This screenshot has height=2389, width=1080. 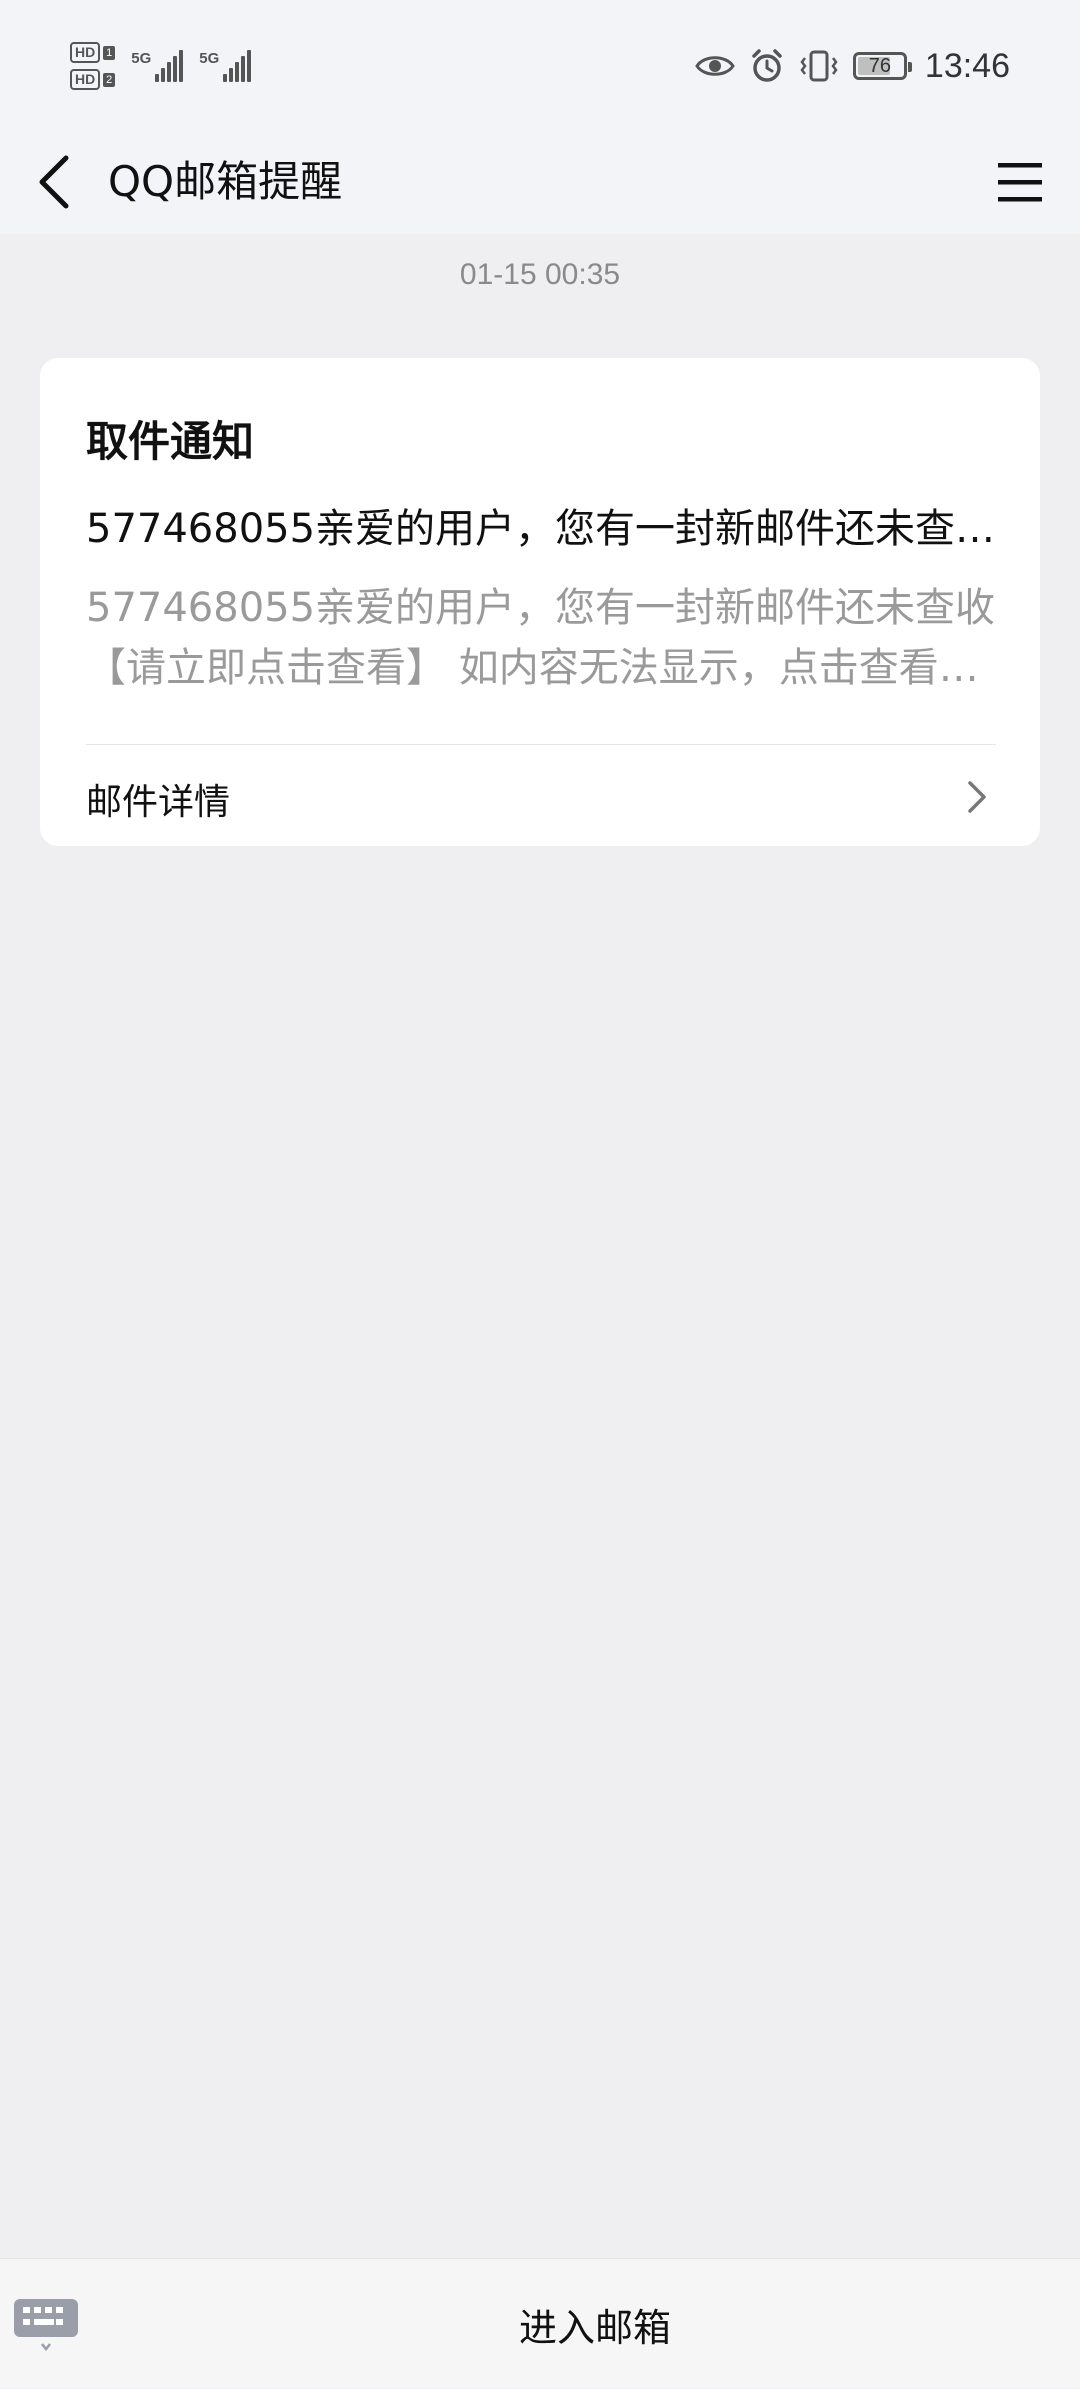 What do you see at coordinates (158, 802) in the screenshot?
I see `mail-detail-label: 邮件详情` at bounding box center [158, 802].